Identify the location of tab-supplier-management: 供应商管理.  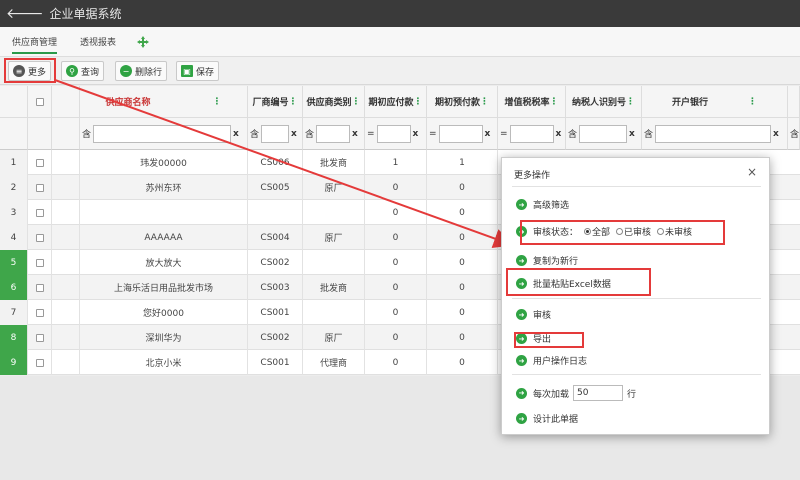
(35, 44).